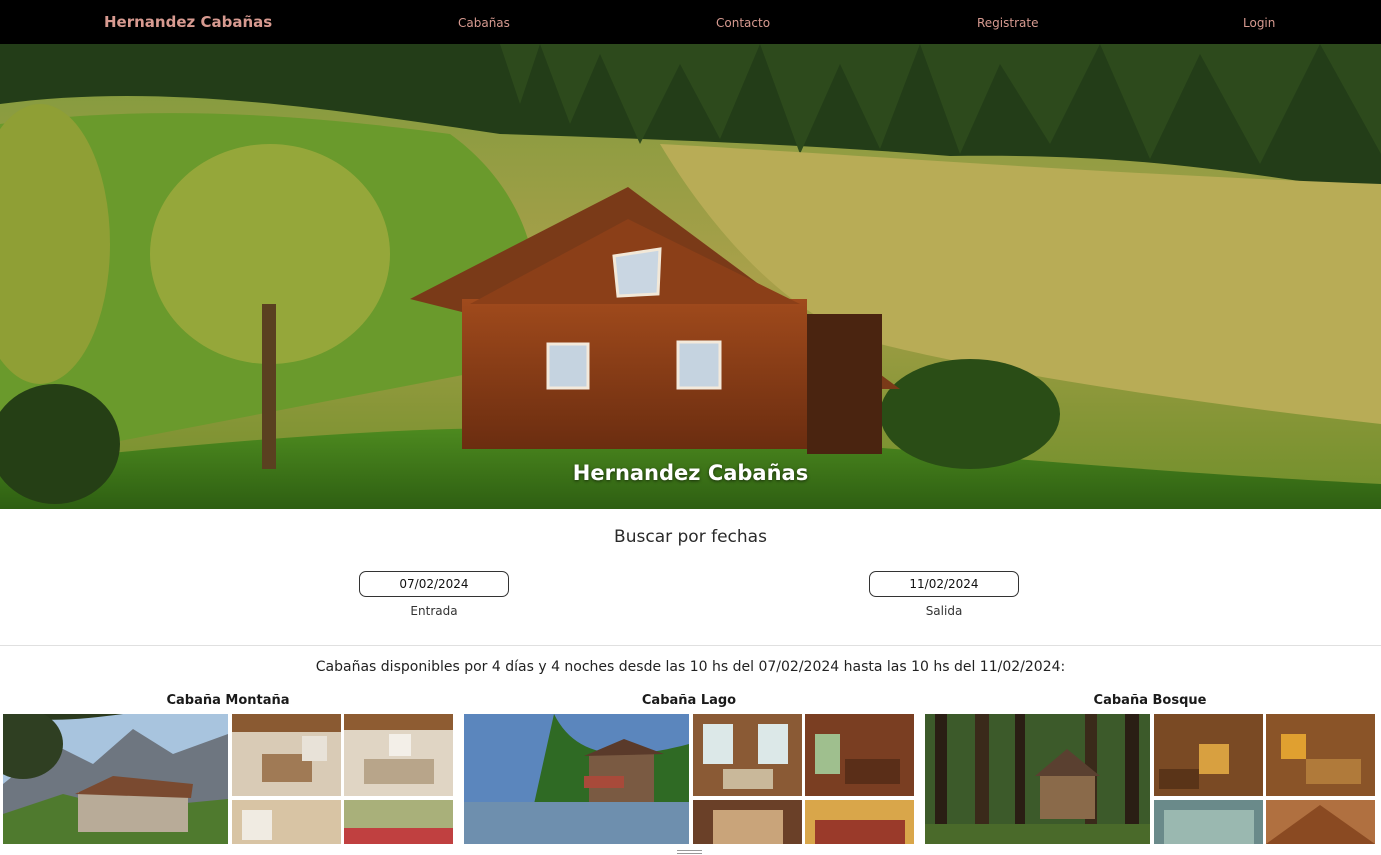 The height and width of the screenshot is (855, 1381). What do you see at coordinates (689, 700) in the screenshot?
I see `cabin-title-lago: Cabaña Lago` at bounding box center [689, 700].